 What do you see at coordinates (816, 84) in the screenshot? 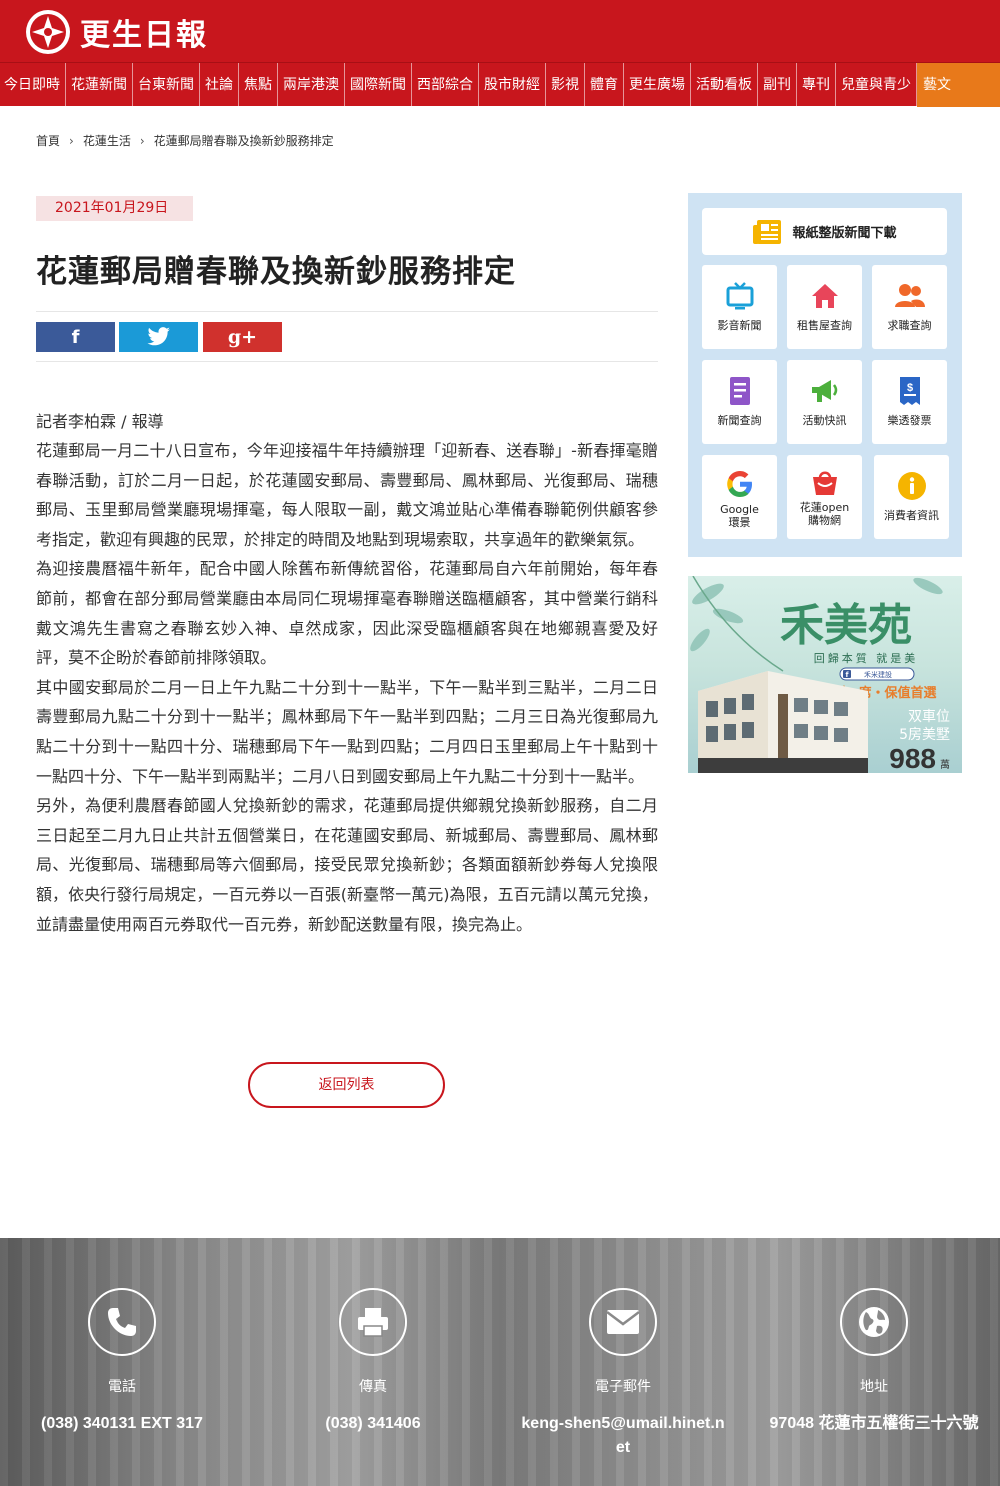
I see `nav-item-special: 專刊` at bounding box center [816, 84].